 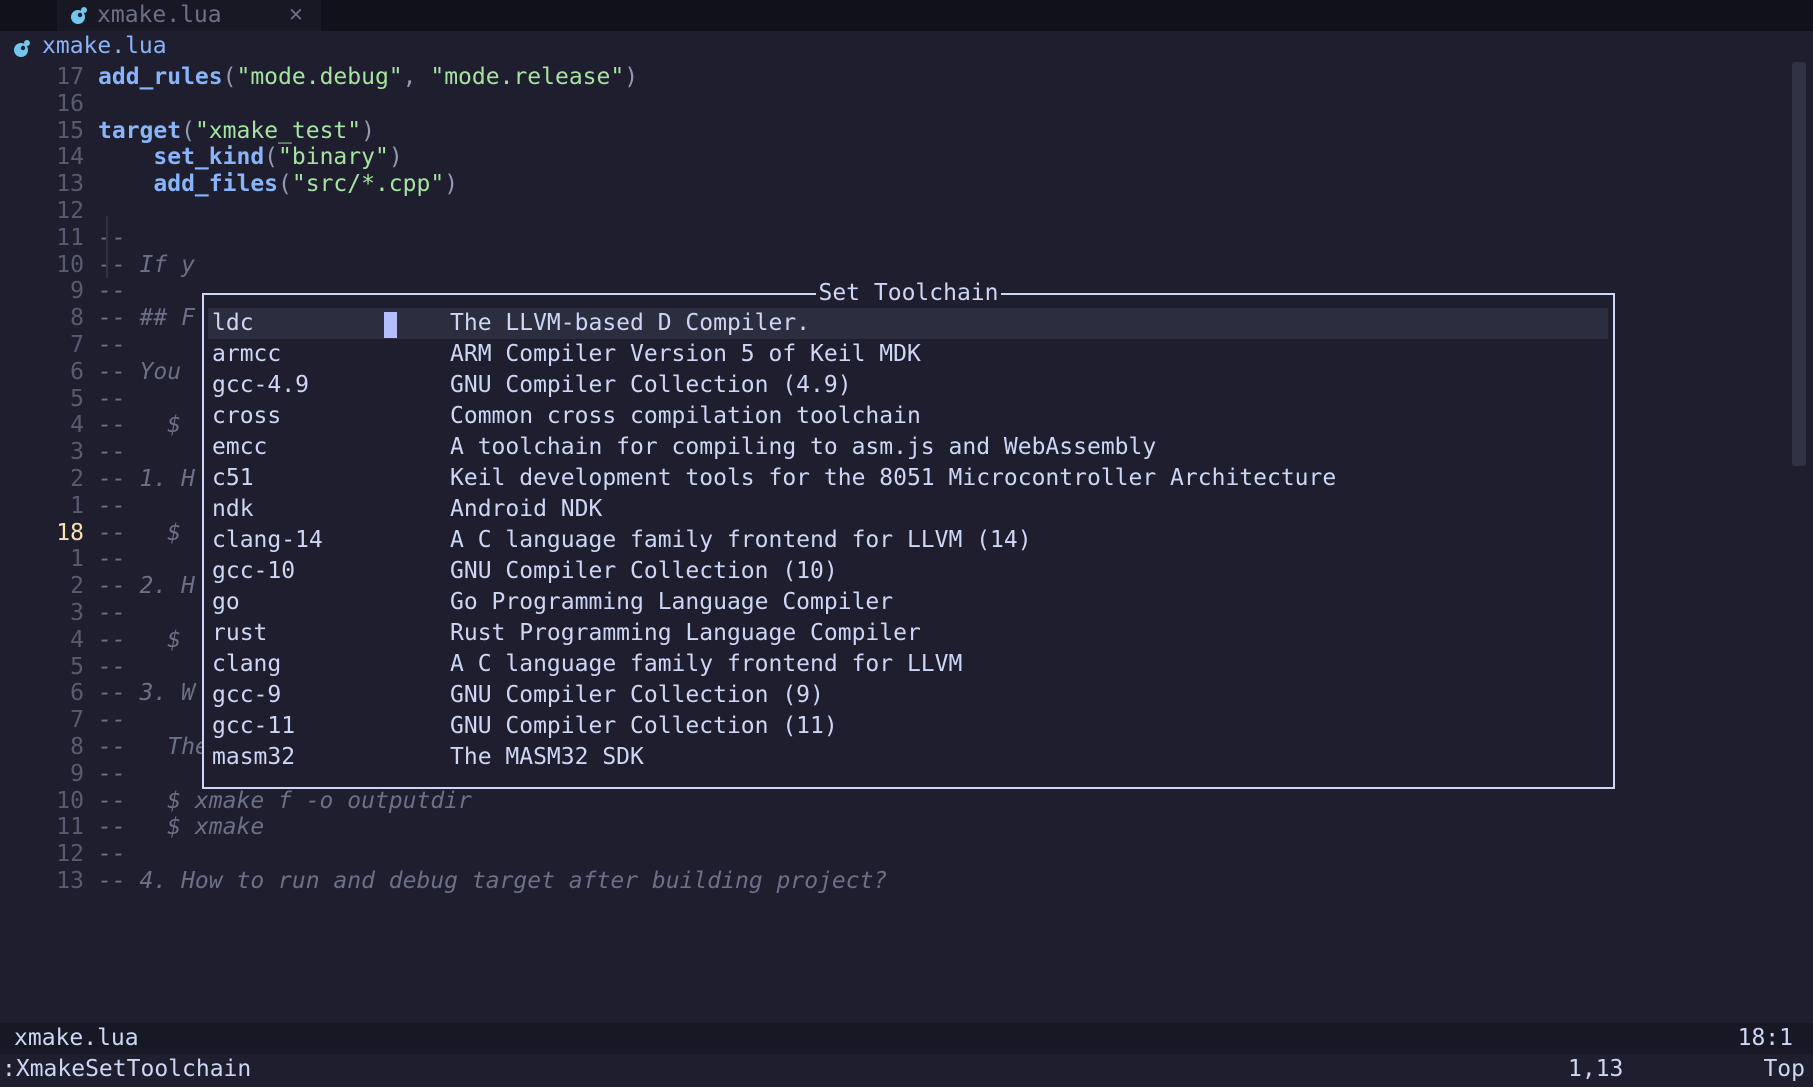 What do you see at coordinates (547, 757) in the screenshot?
I see `toolchain-description: The MASM32 SDK` at bounding box center [547, 757].